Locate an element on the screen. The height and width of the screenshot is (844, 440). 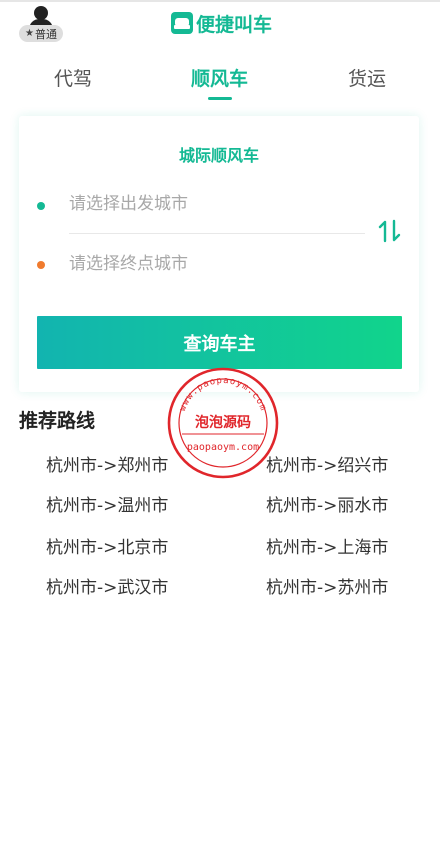
route-link: 杭州市->丽水市 is located at coordinates (327, 503).